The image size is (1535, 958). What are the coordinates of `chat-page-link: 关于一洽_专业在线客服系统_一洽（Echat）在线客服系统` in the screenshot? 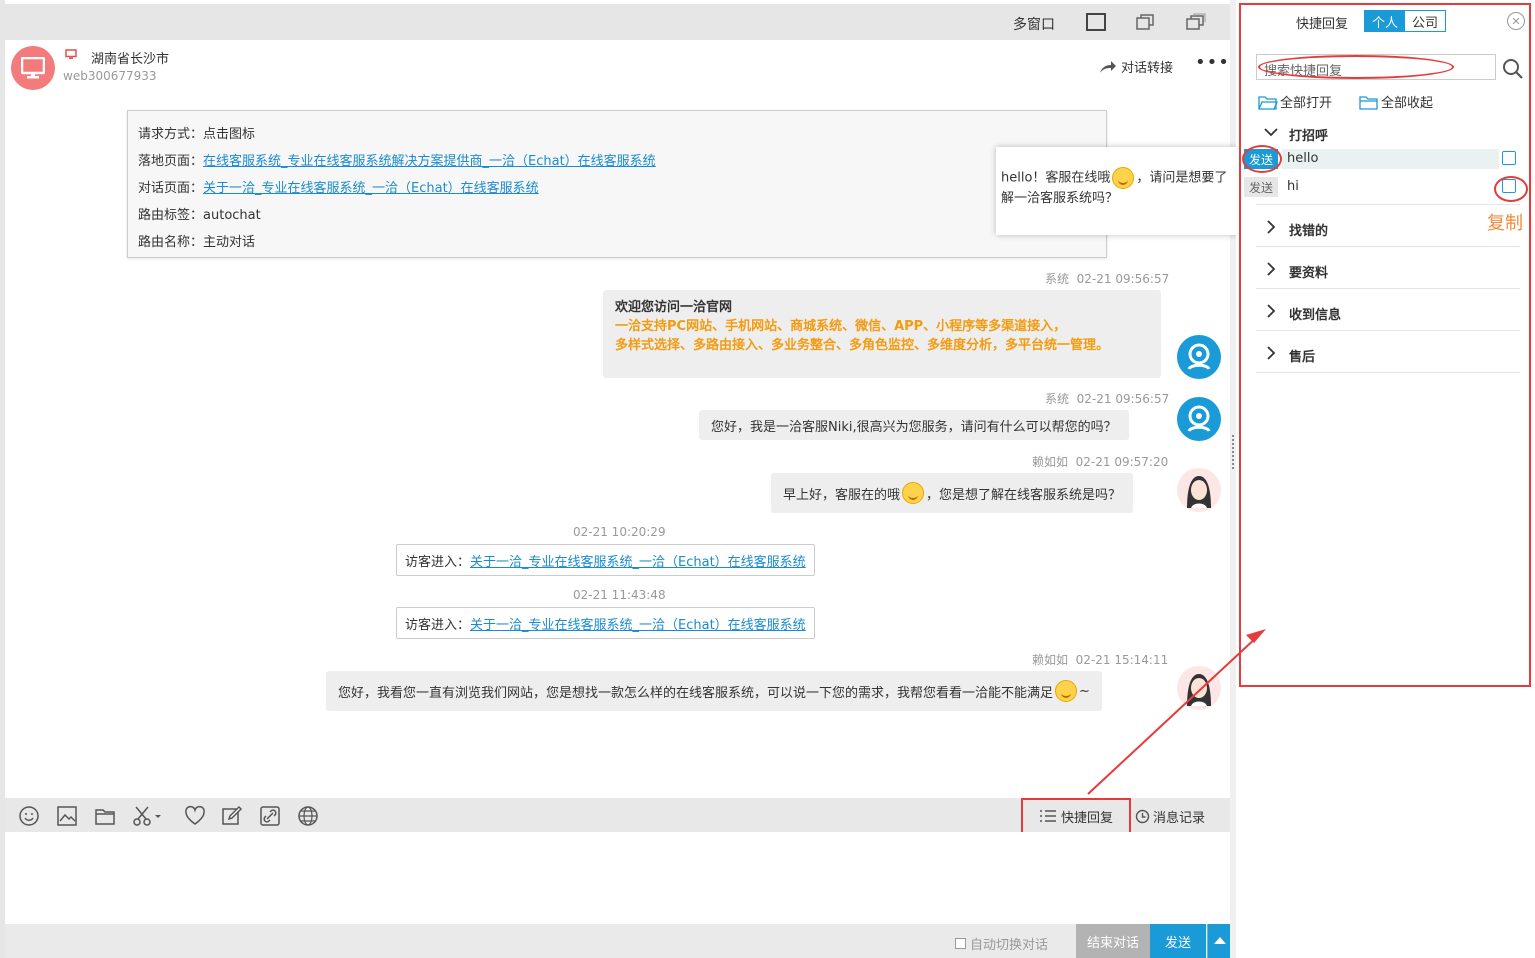 It's located at (371, 188).